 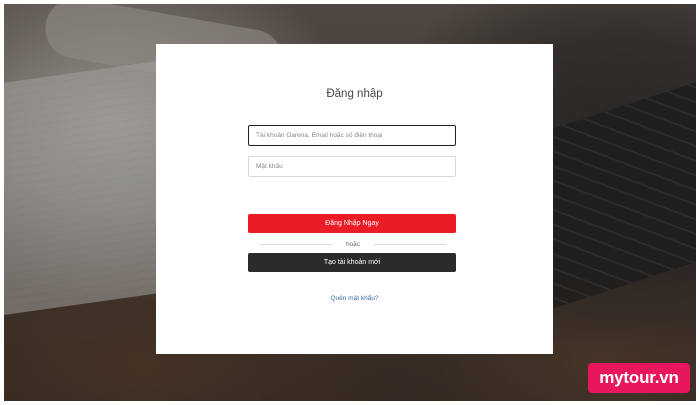 What do you see at coordinates (352, 166) in the screenshot?
I see `password-input` at bounding box center [352, 166].